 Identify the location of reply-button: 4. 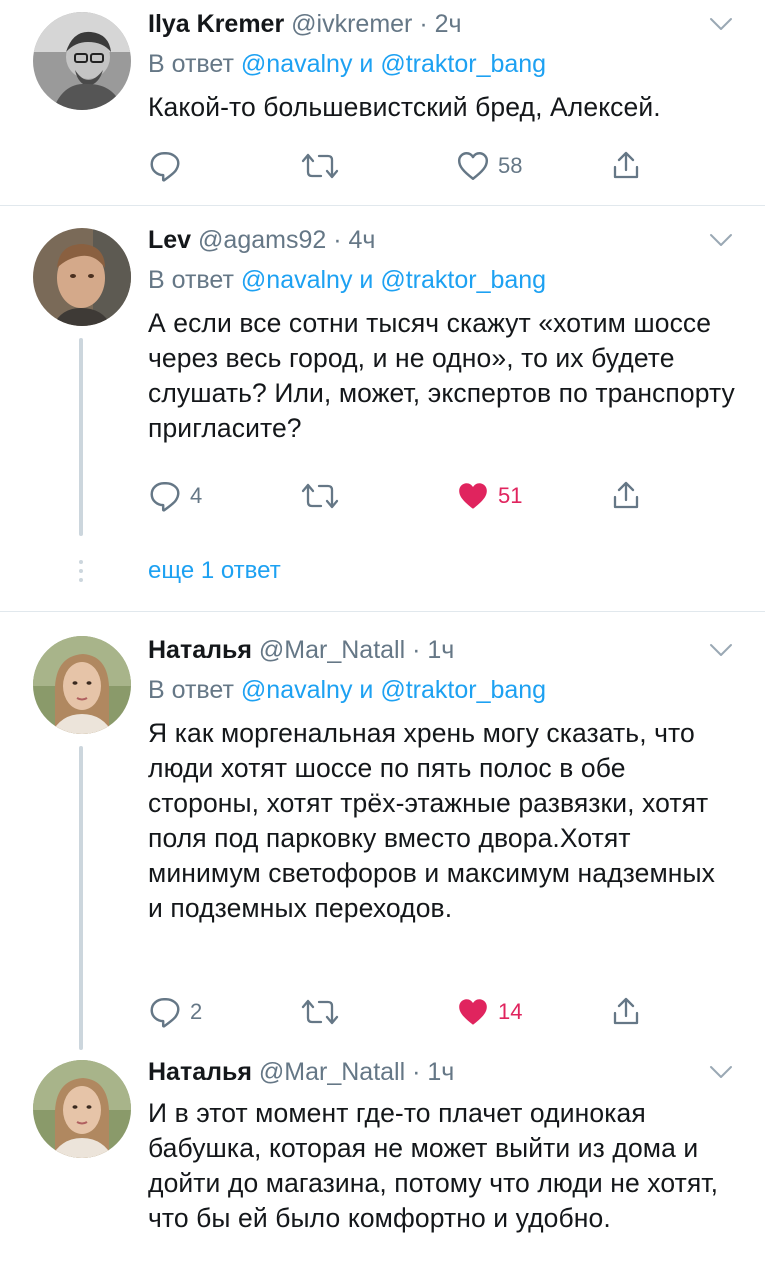
(175, 496).